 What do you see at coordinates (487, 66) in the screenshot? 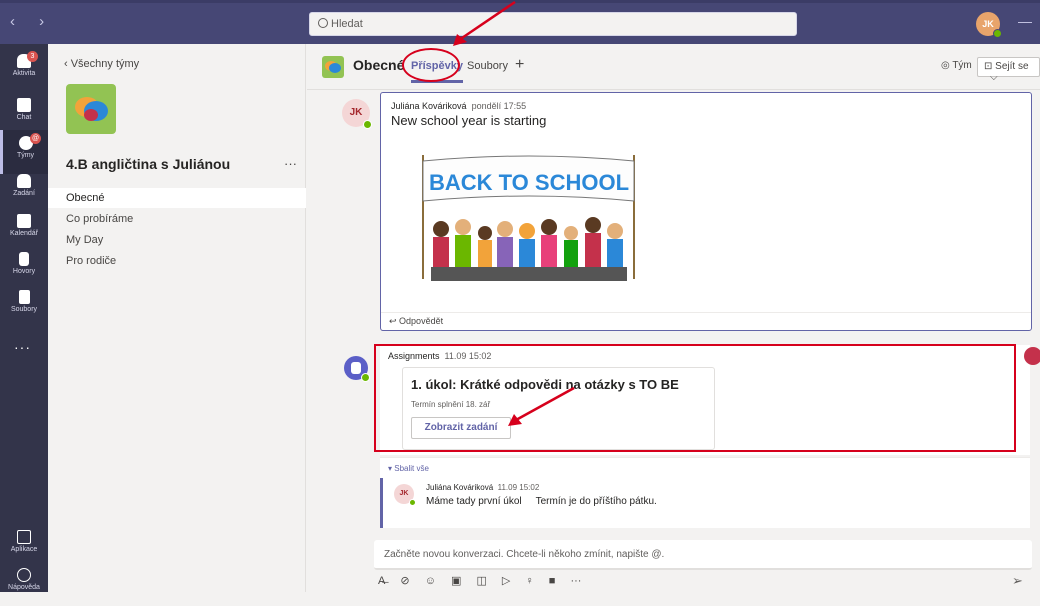
I see `tab-files: Soubory` at bounding box center [487, 66].